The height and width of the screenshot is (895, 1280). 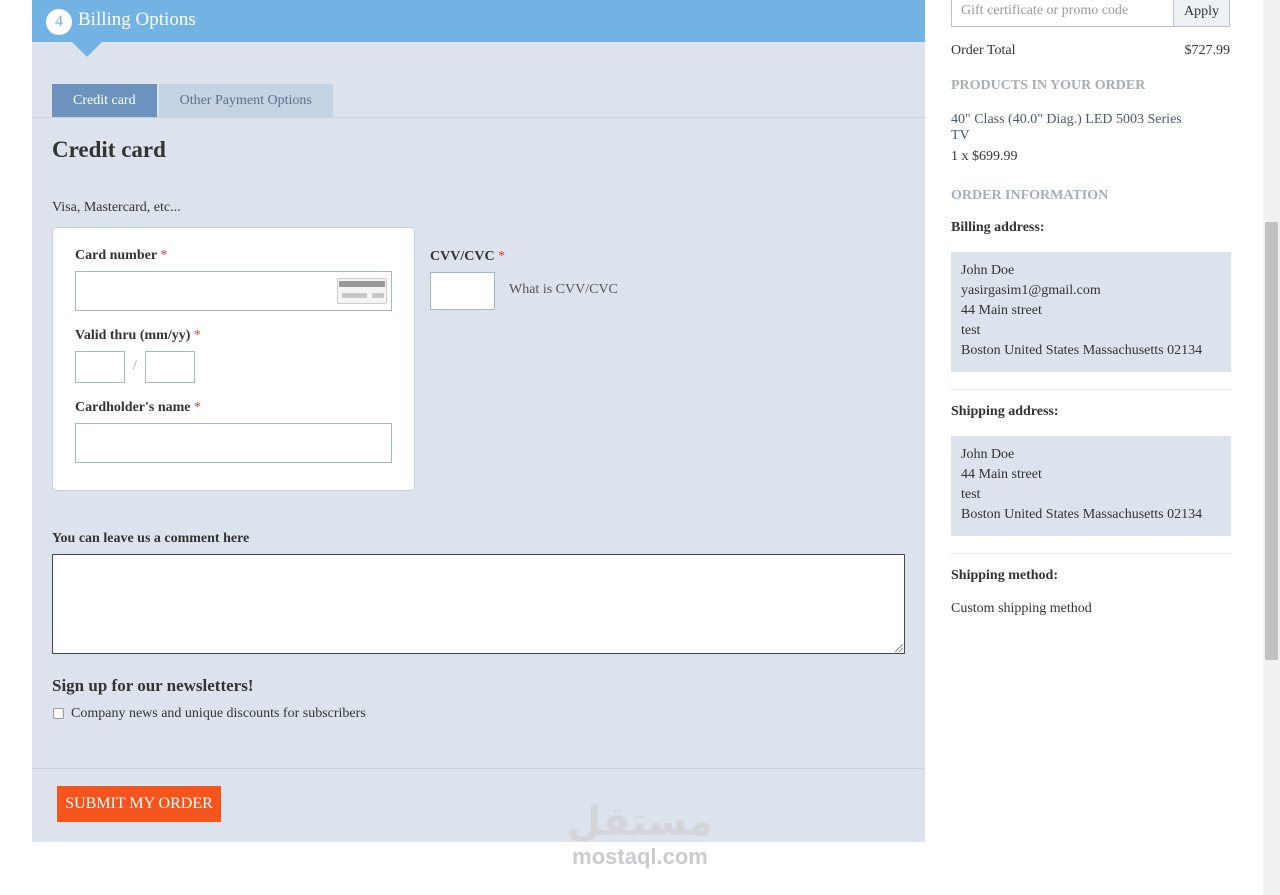 What do you see at coordinates (1021, 608) in the screenshot?
I see `shipping-method-value: Custom shipping method` at bounding box center [1021, 608].